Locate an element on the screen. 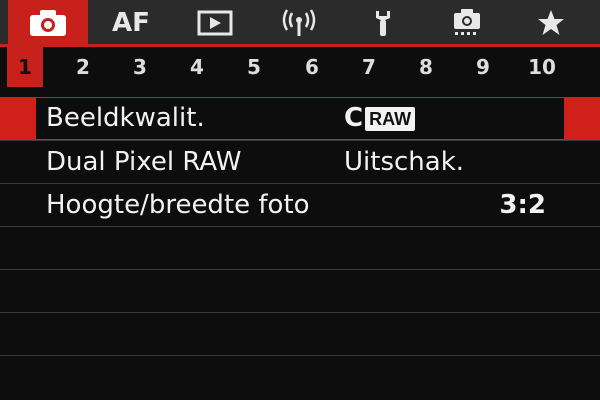 The image size is (600, 400). camera-icon is located at coordinates (48, 23).